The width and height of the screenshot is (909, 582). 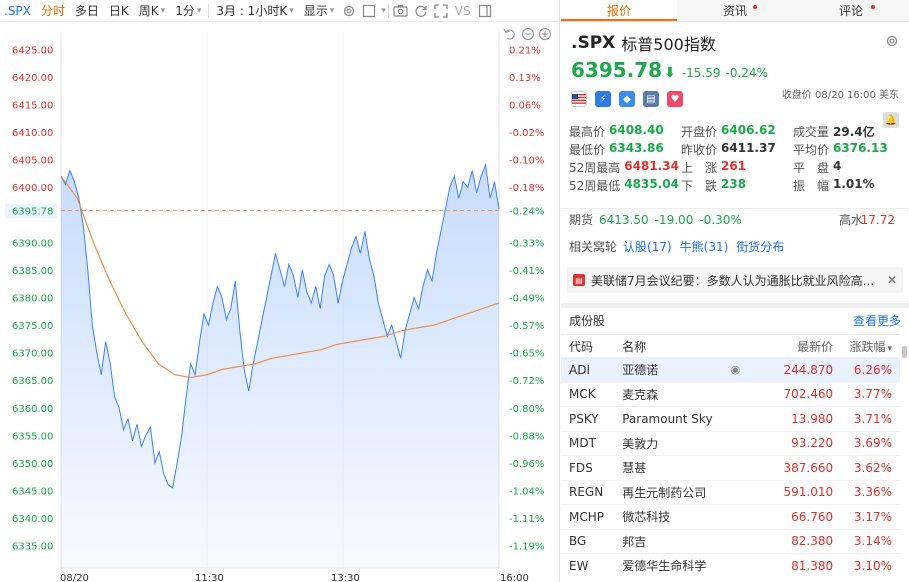 I want to click on table-row: FDS 慧甚 387.660 3.62%, so click(x=730, y=467).